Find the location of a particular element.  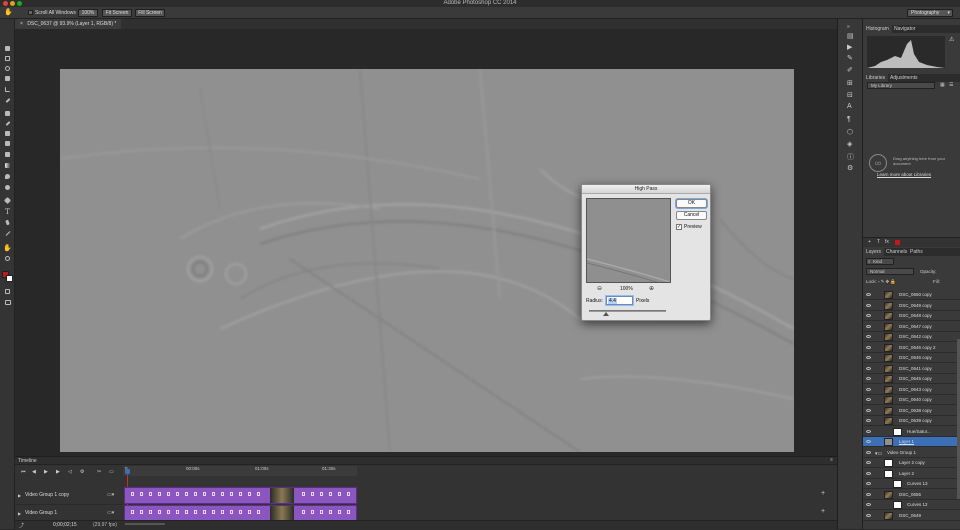

zoom-tool-icon is located at coordinates (7, 258).